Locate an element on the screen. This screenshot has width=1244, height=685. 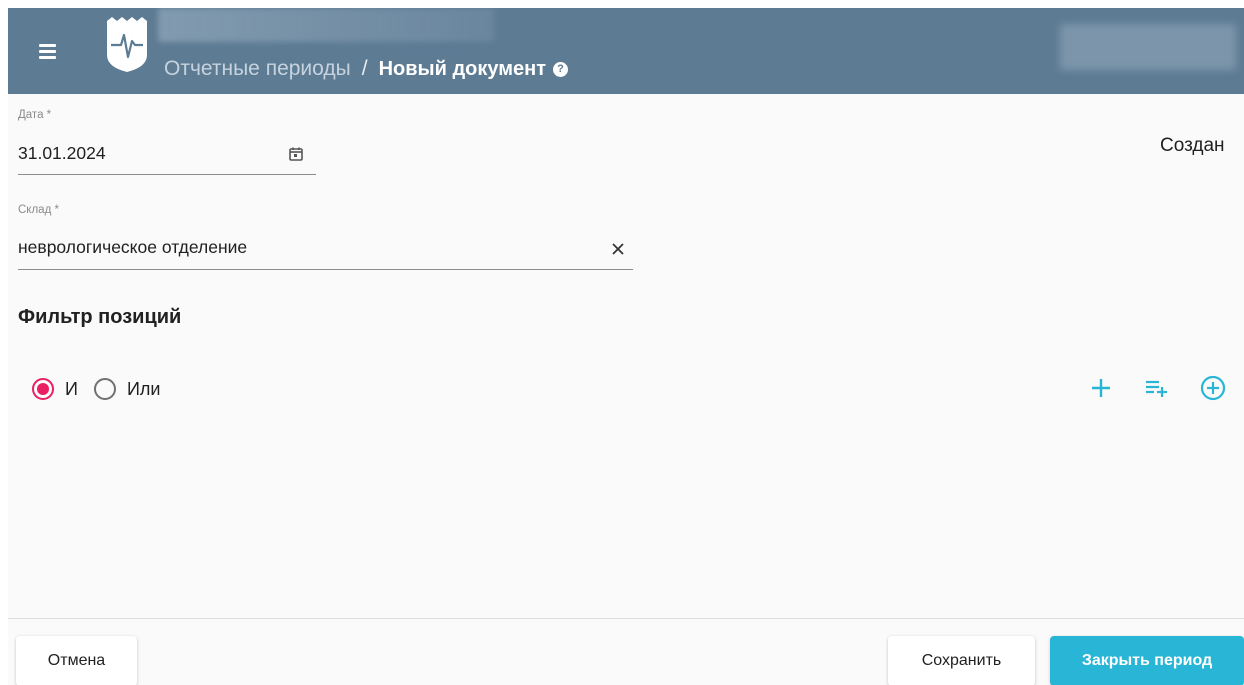
calendar-icon is located at coordinates (296, 154).